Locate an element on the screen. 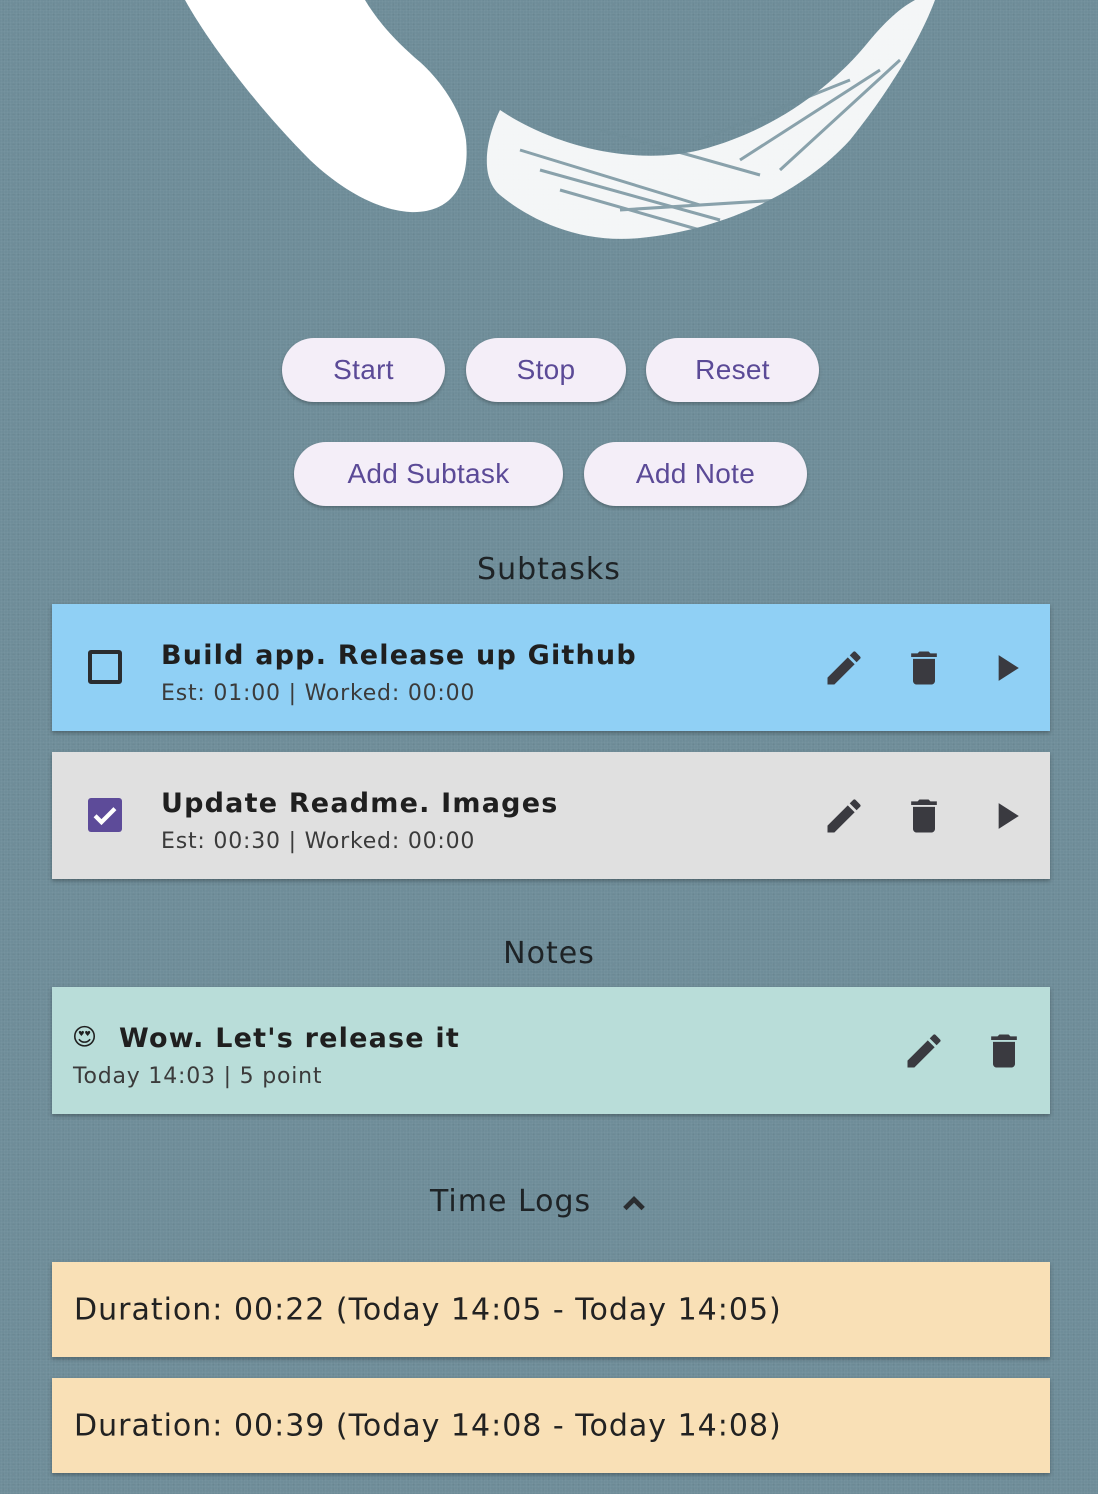 This screenshot has height=1494, width=1098. reset-button: Reset is located at coordinates (732, 370).